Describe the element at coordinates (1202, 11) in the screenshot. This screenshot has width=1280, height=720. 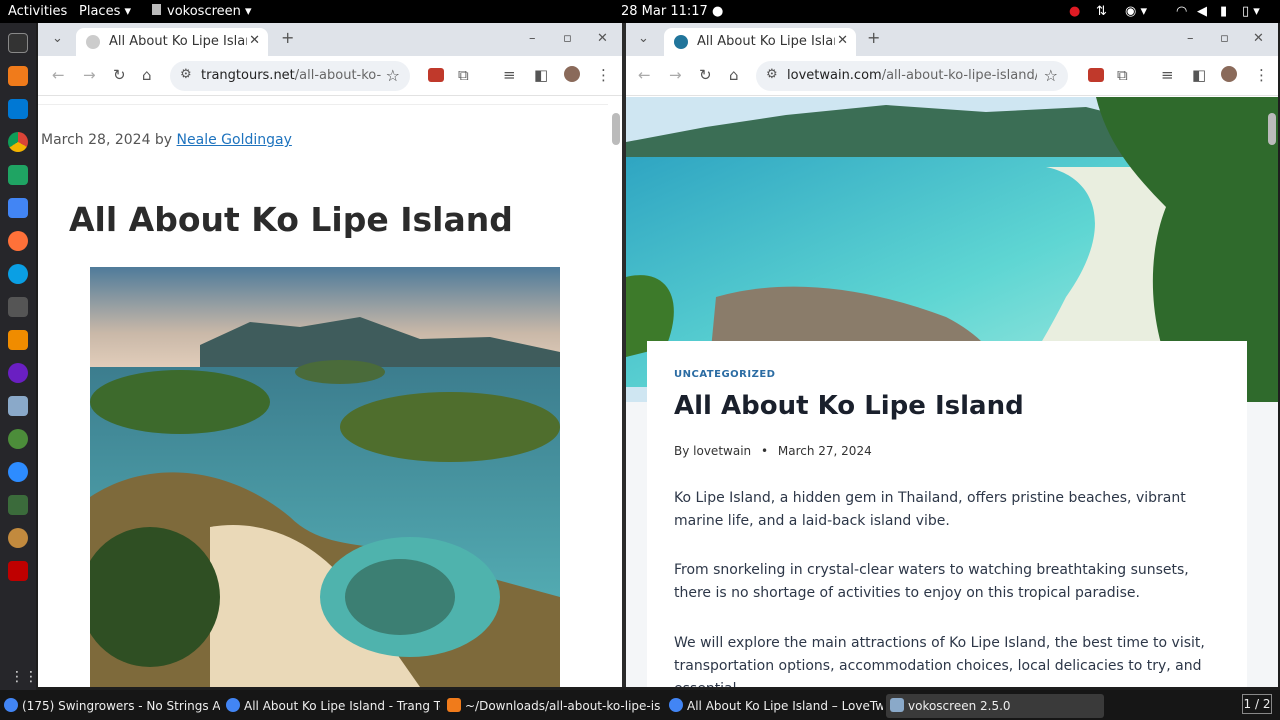
I see `volume-icon: ◀` at that location.